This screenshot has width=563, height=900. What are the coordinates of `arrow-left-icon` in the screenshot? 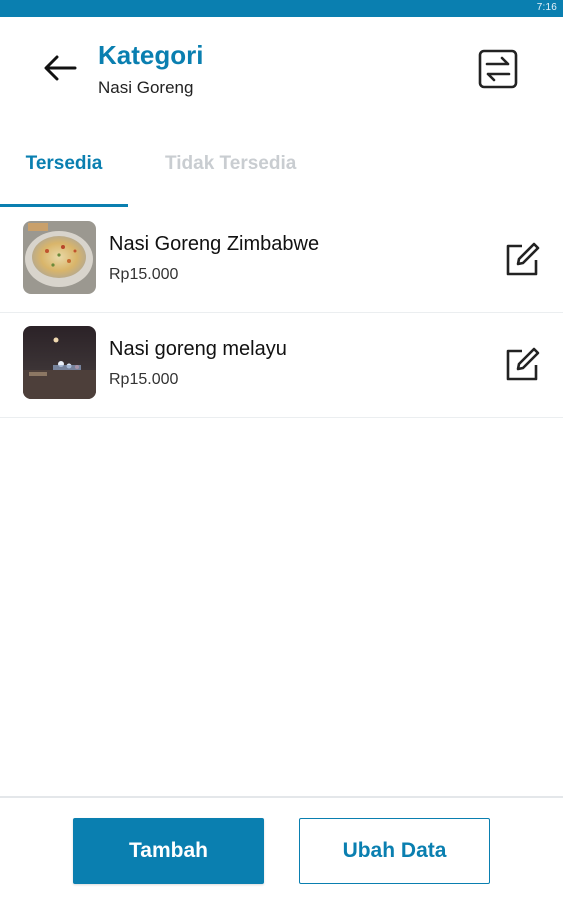 It's located at (60, 68).